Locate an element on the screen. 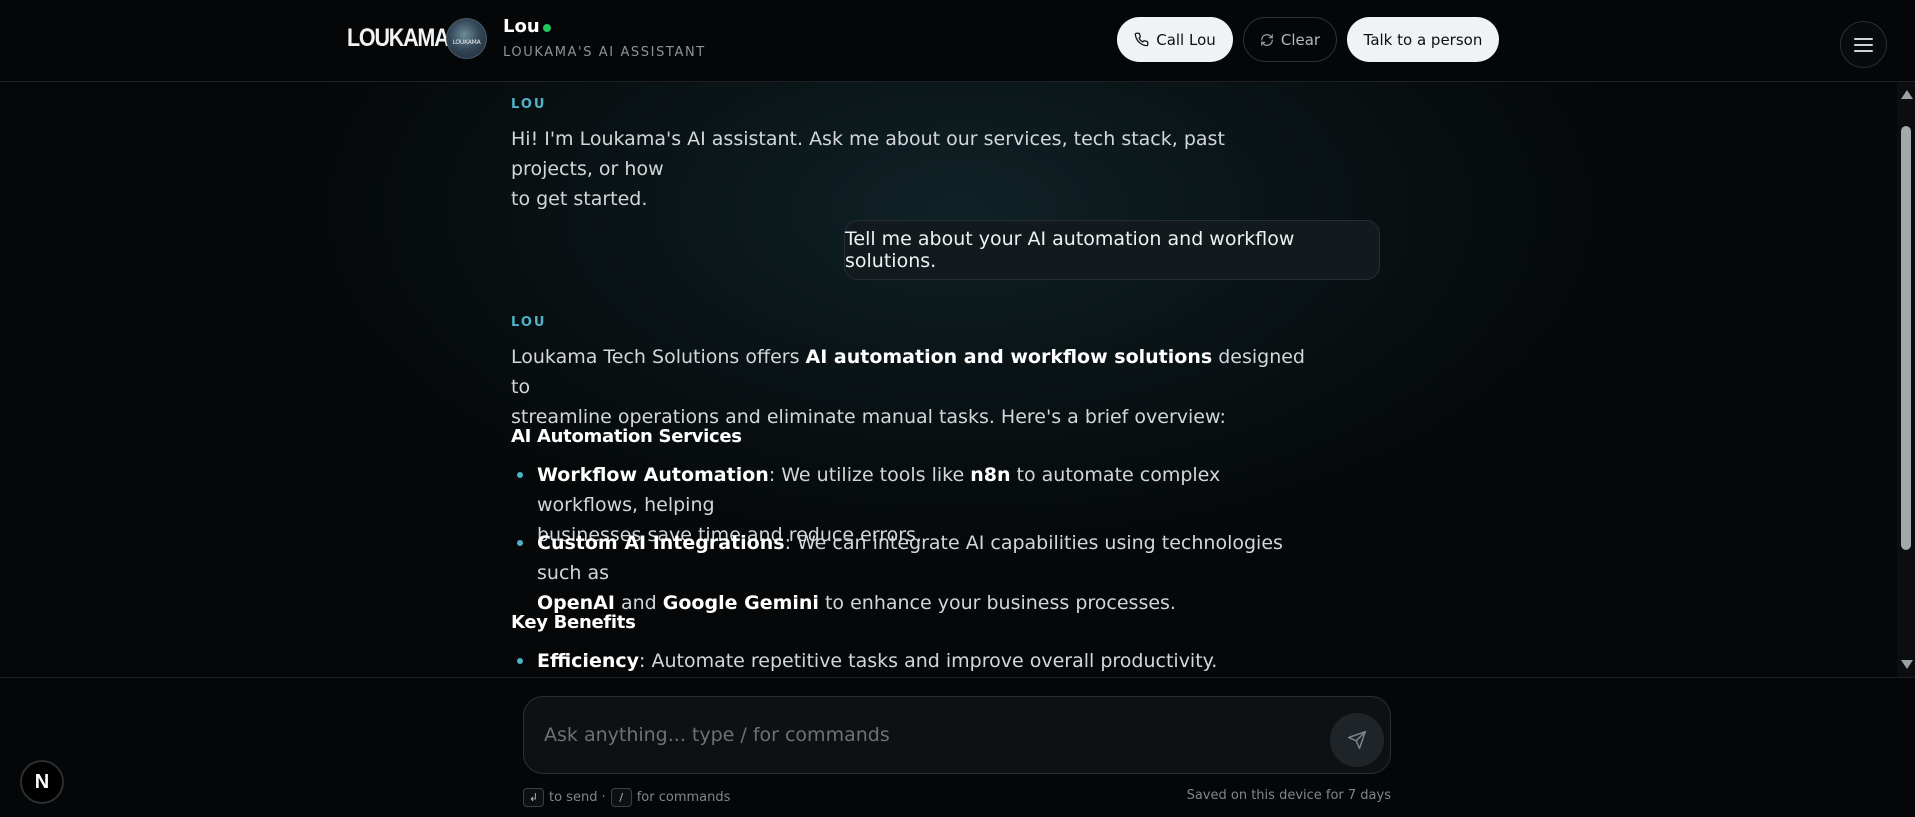  keyboard-hint: ↲ to send · / for commands is located at coordinates (626, 797).